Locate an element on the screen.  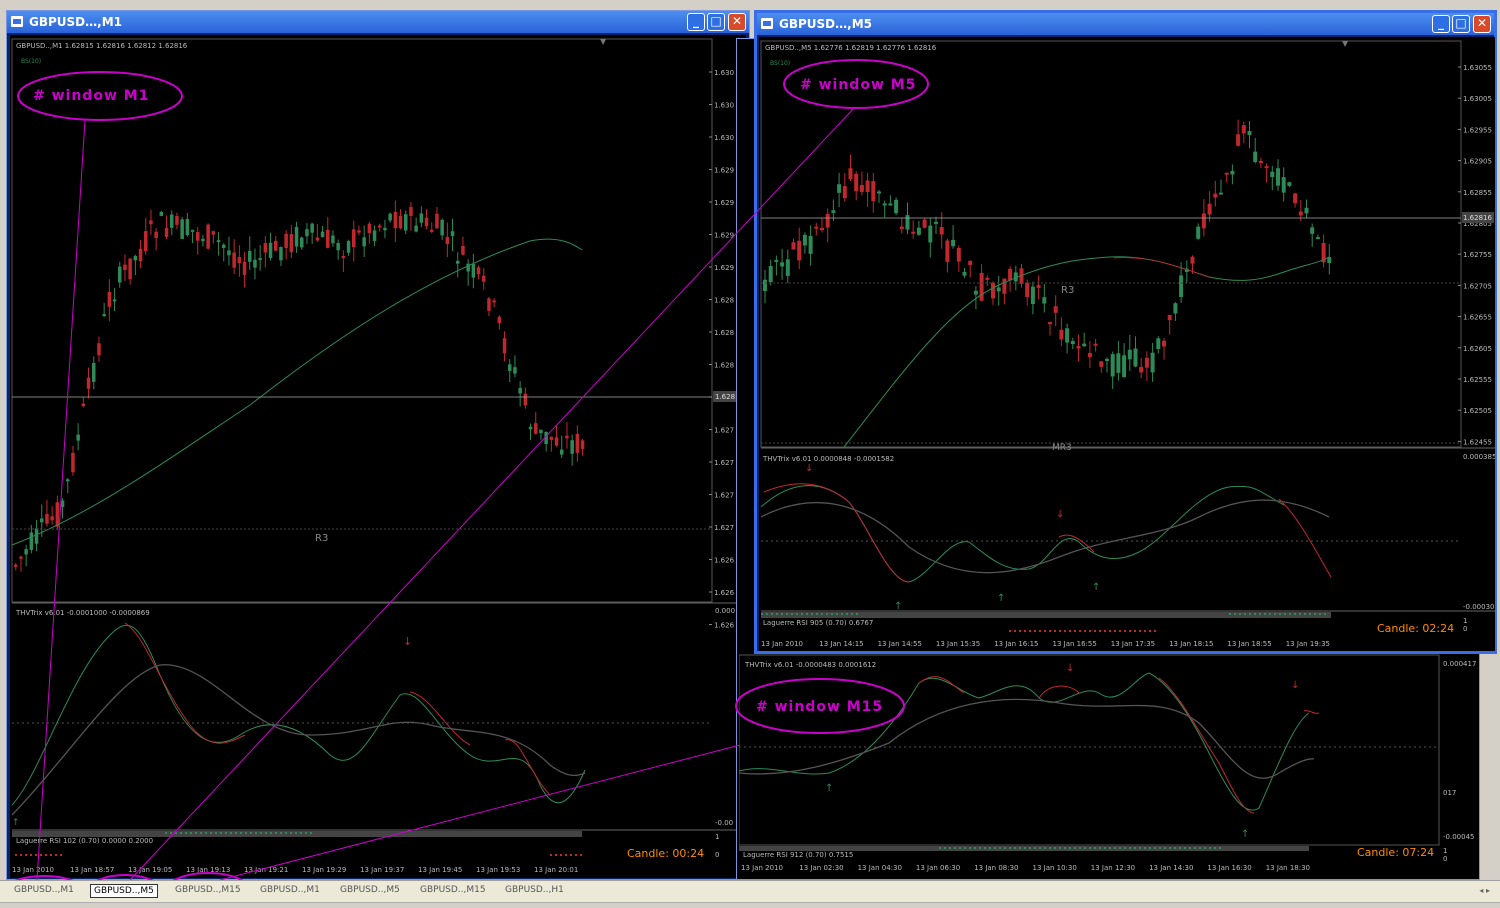
tab-scroll-arrows-icon: ◂ ▸ is located at coordinates (1484, 890).